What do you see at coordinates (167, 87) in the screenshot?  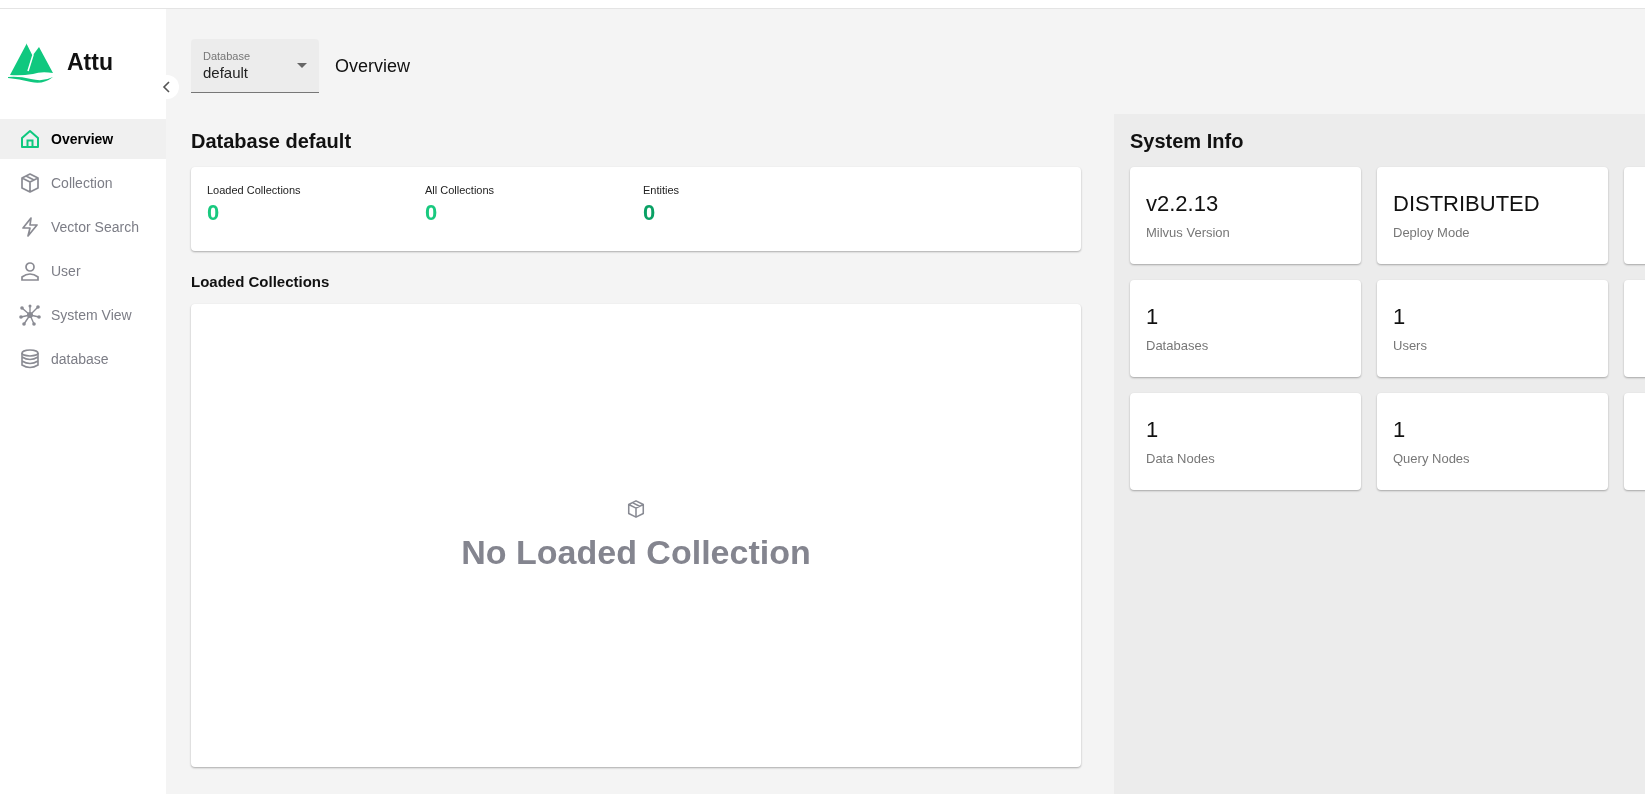 I see `chevron-left-icon` at bounding box center [167, 87].